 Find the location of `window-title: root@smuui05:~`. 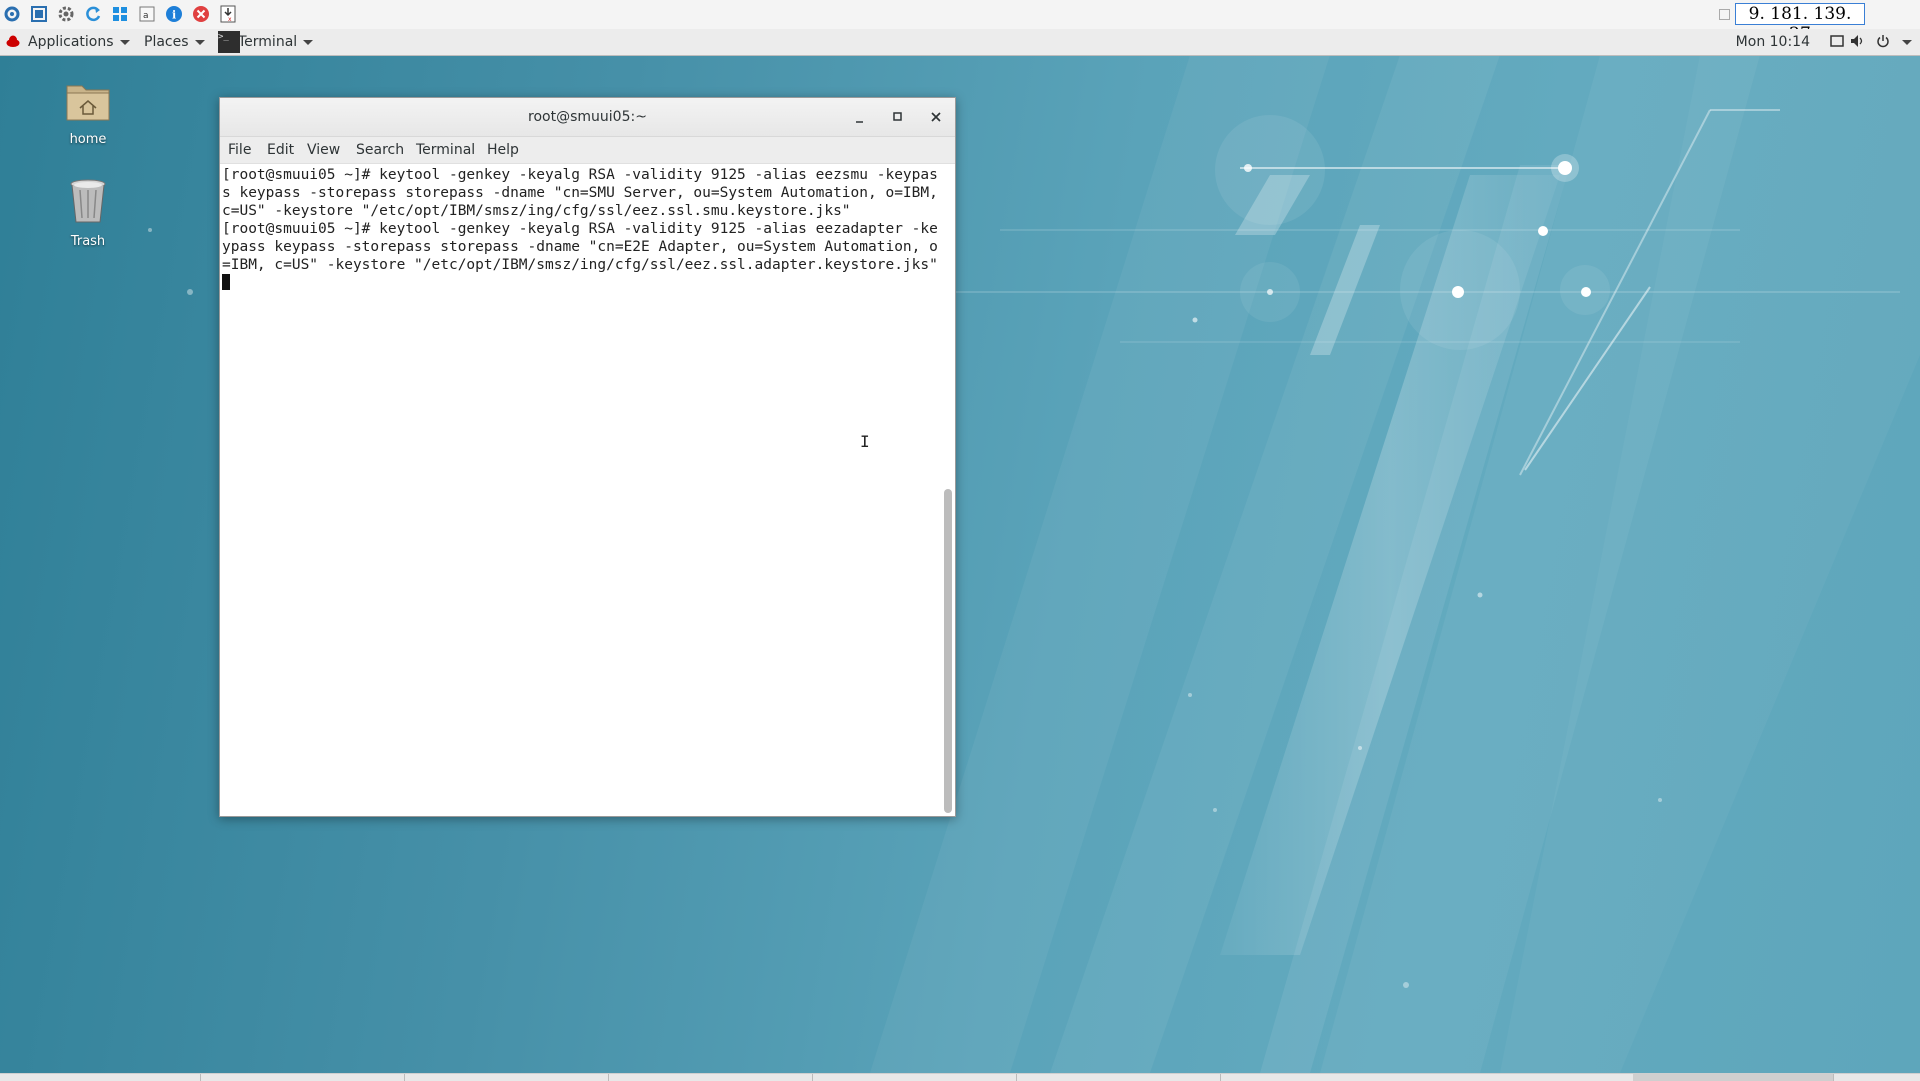

window-title: root@smuui05:~ is located at coordinates (587, 117).